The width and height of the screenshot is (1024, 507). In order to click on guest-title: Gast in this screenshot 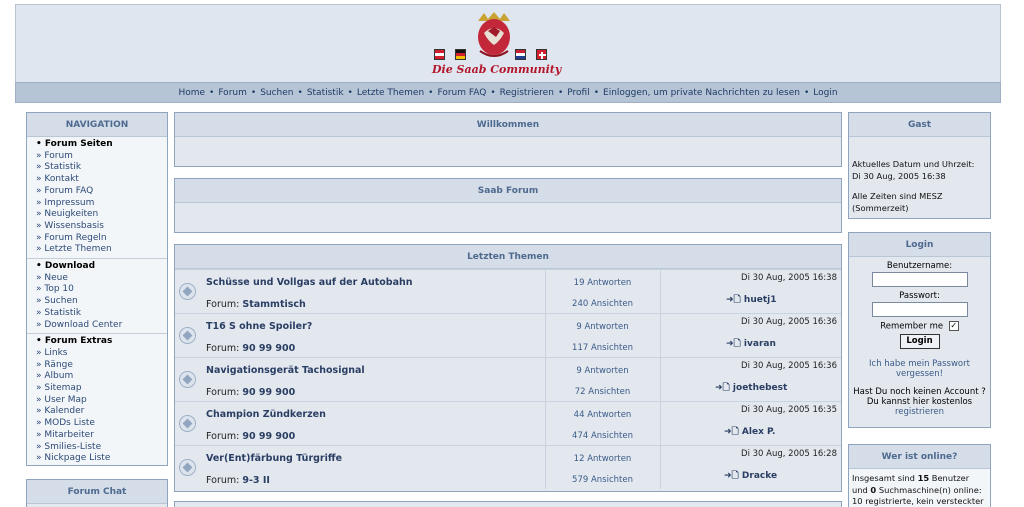, I will do `click(919, 125)`.